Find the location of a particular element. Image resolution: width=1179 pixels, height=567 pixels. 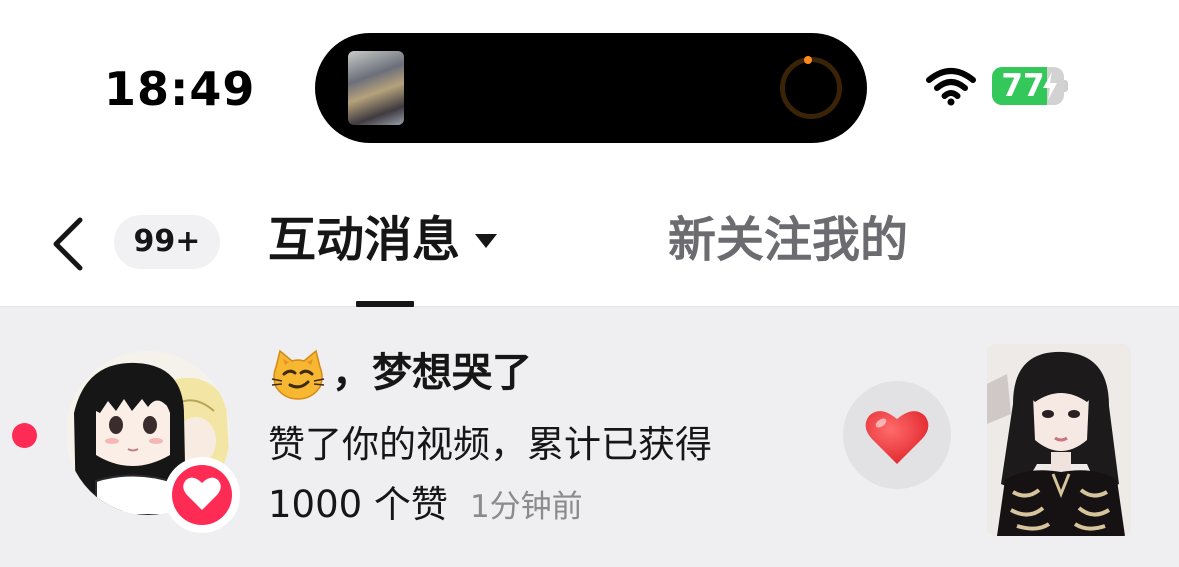

notification-body-continued: 1000 个赞 1分钟前 is located at coordinates (425, 506).